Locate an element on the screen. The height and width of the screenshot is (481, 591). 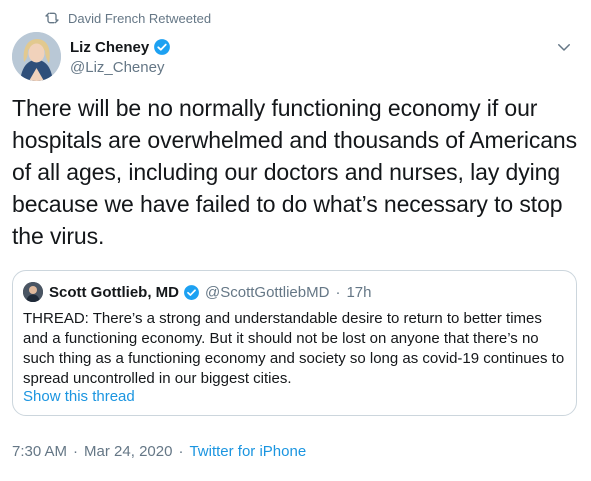
tweet-source-link: Twitter for iPhone is located at coordinates (247, 451).